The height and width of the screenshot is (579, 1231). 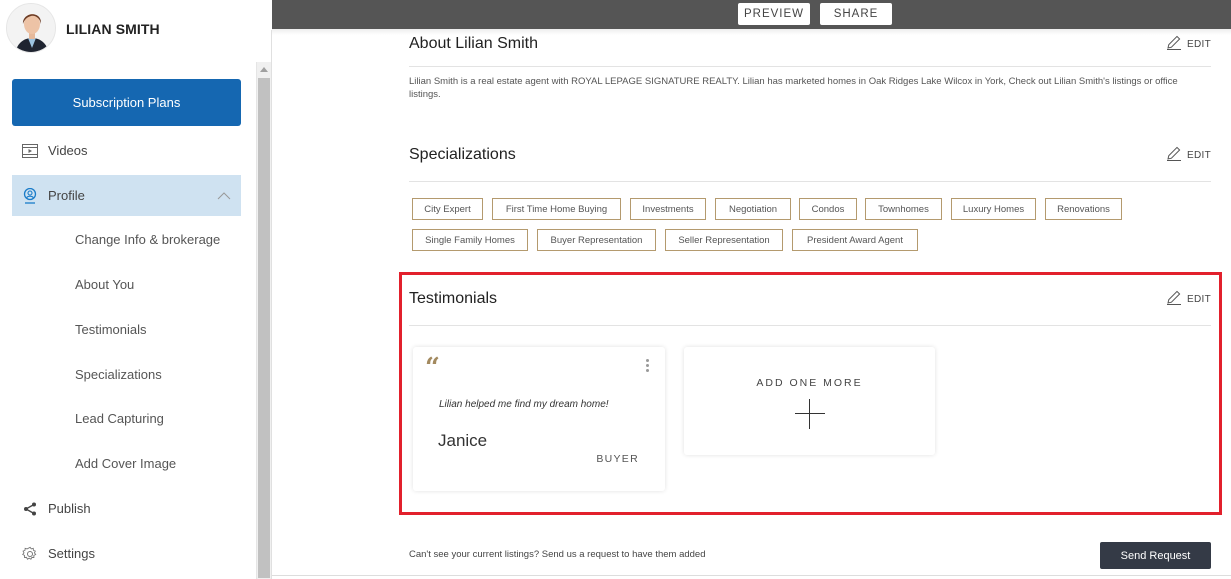 I want to click on specializations-edit-button: EDIT, so click(x=1188, y=153).